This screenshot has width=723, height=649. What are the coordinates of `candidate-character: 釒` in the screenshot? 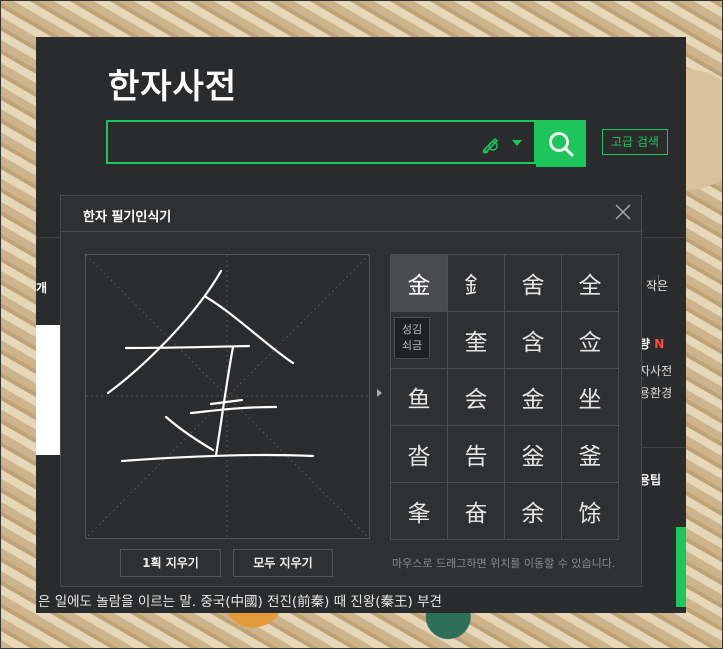 It's located at (476, 283).